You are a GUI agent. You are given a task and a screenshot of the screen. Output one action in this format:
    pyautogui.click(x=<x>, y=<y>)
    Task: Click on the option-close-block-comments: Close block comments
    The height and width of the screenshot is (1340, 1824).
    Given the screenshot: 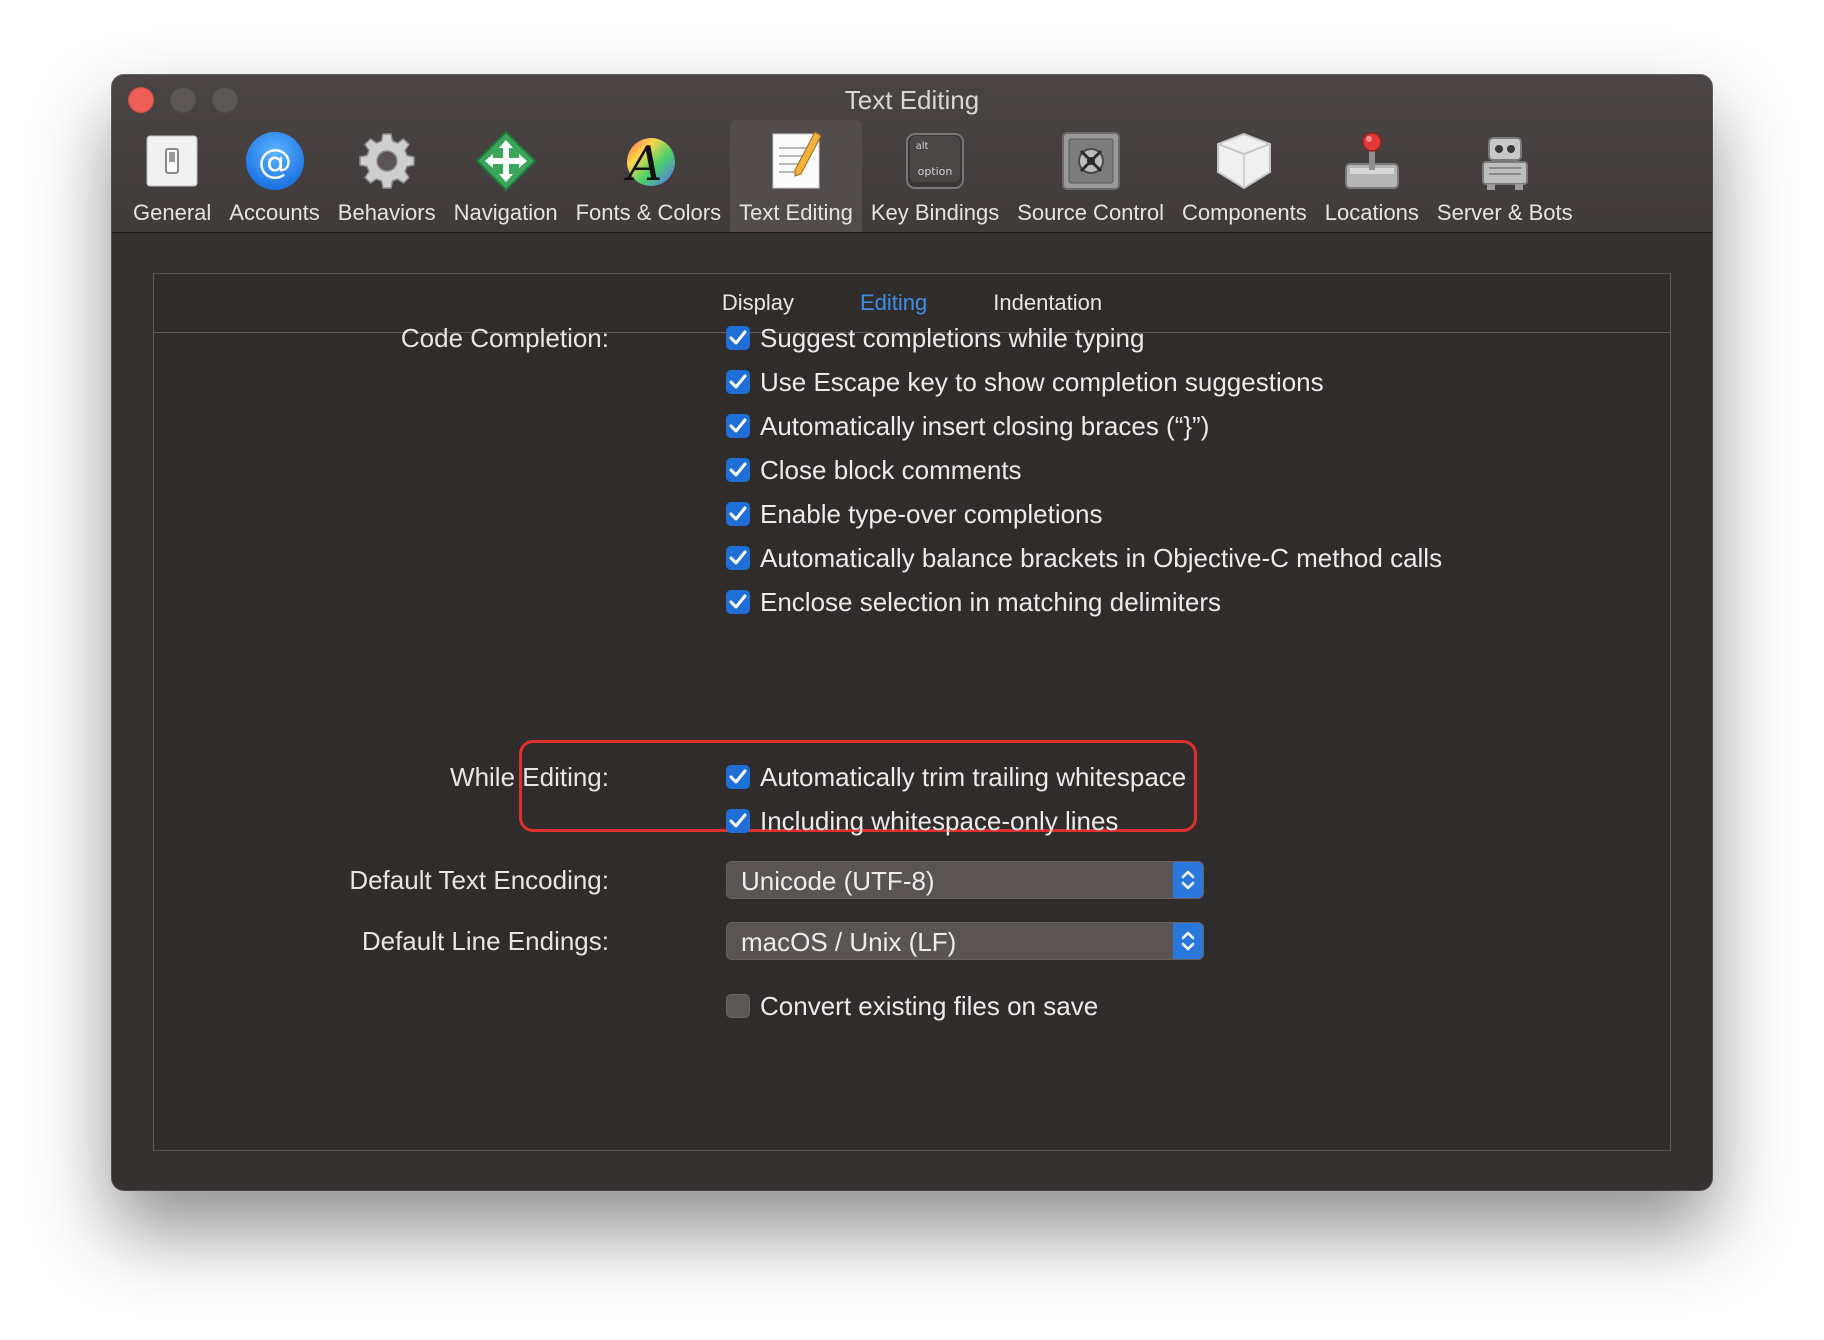 What is the action you would take?
    pyautogui.click(x=874, y=470)
    